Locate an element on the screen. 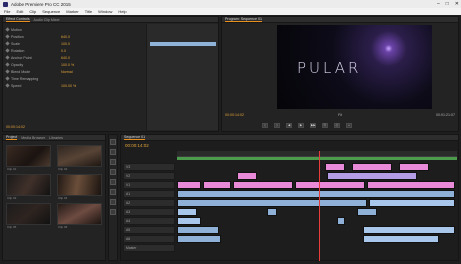 This screenshot has width=461, height=264. menu-clip: Clip is located at coordinates (32, 11).